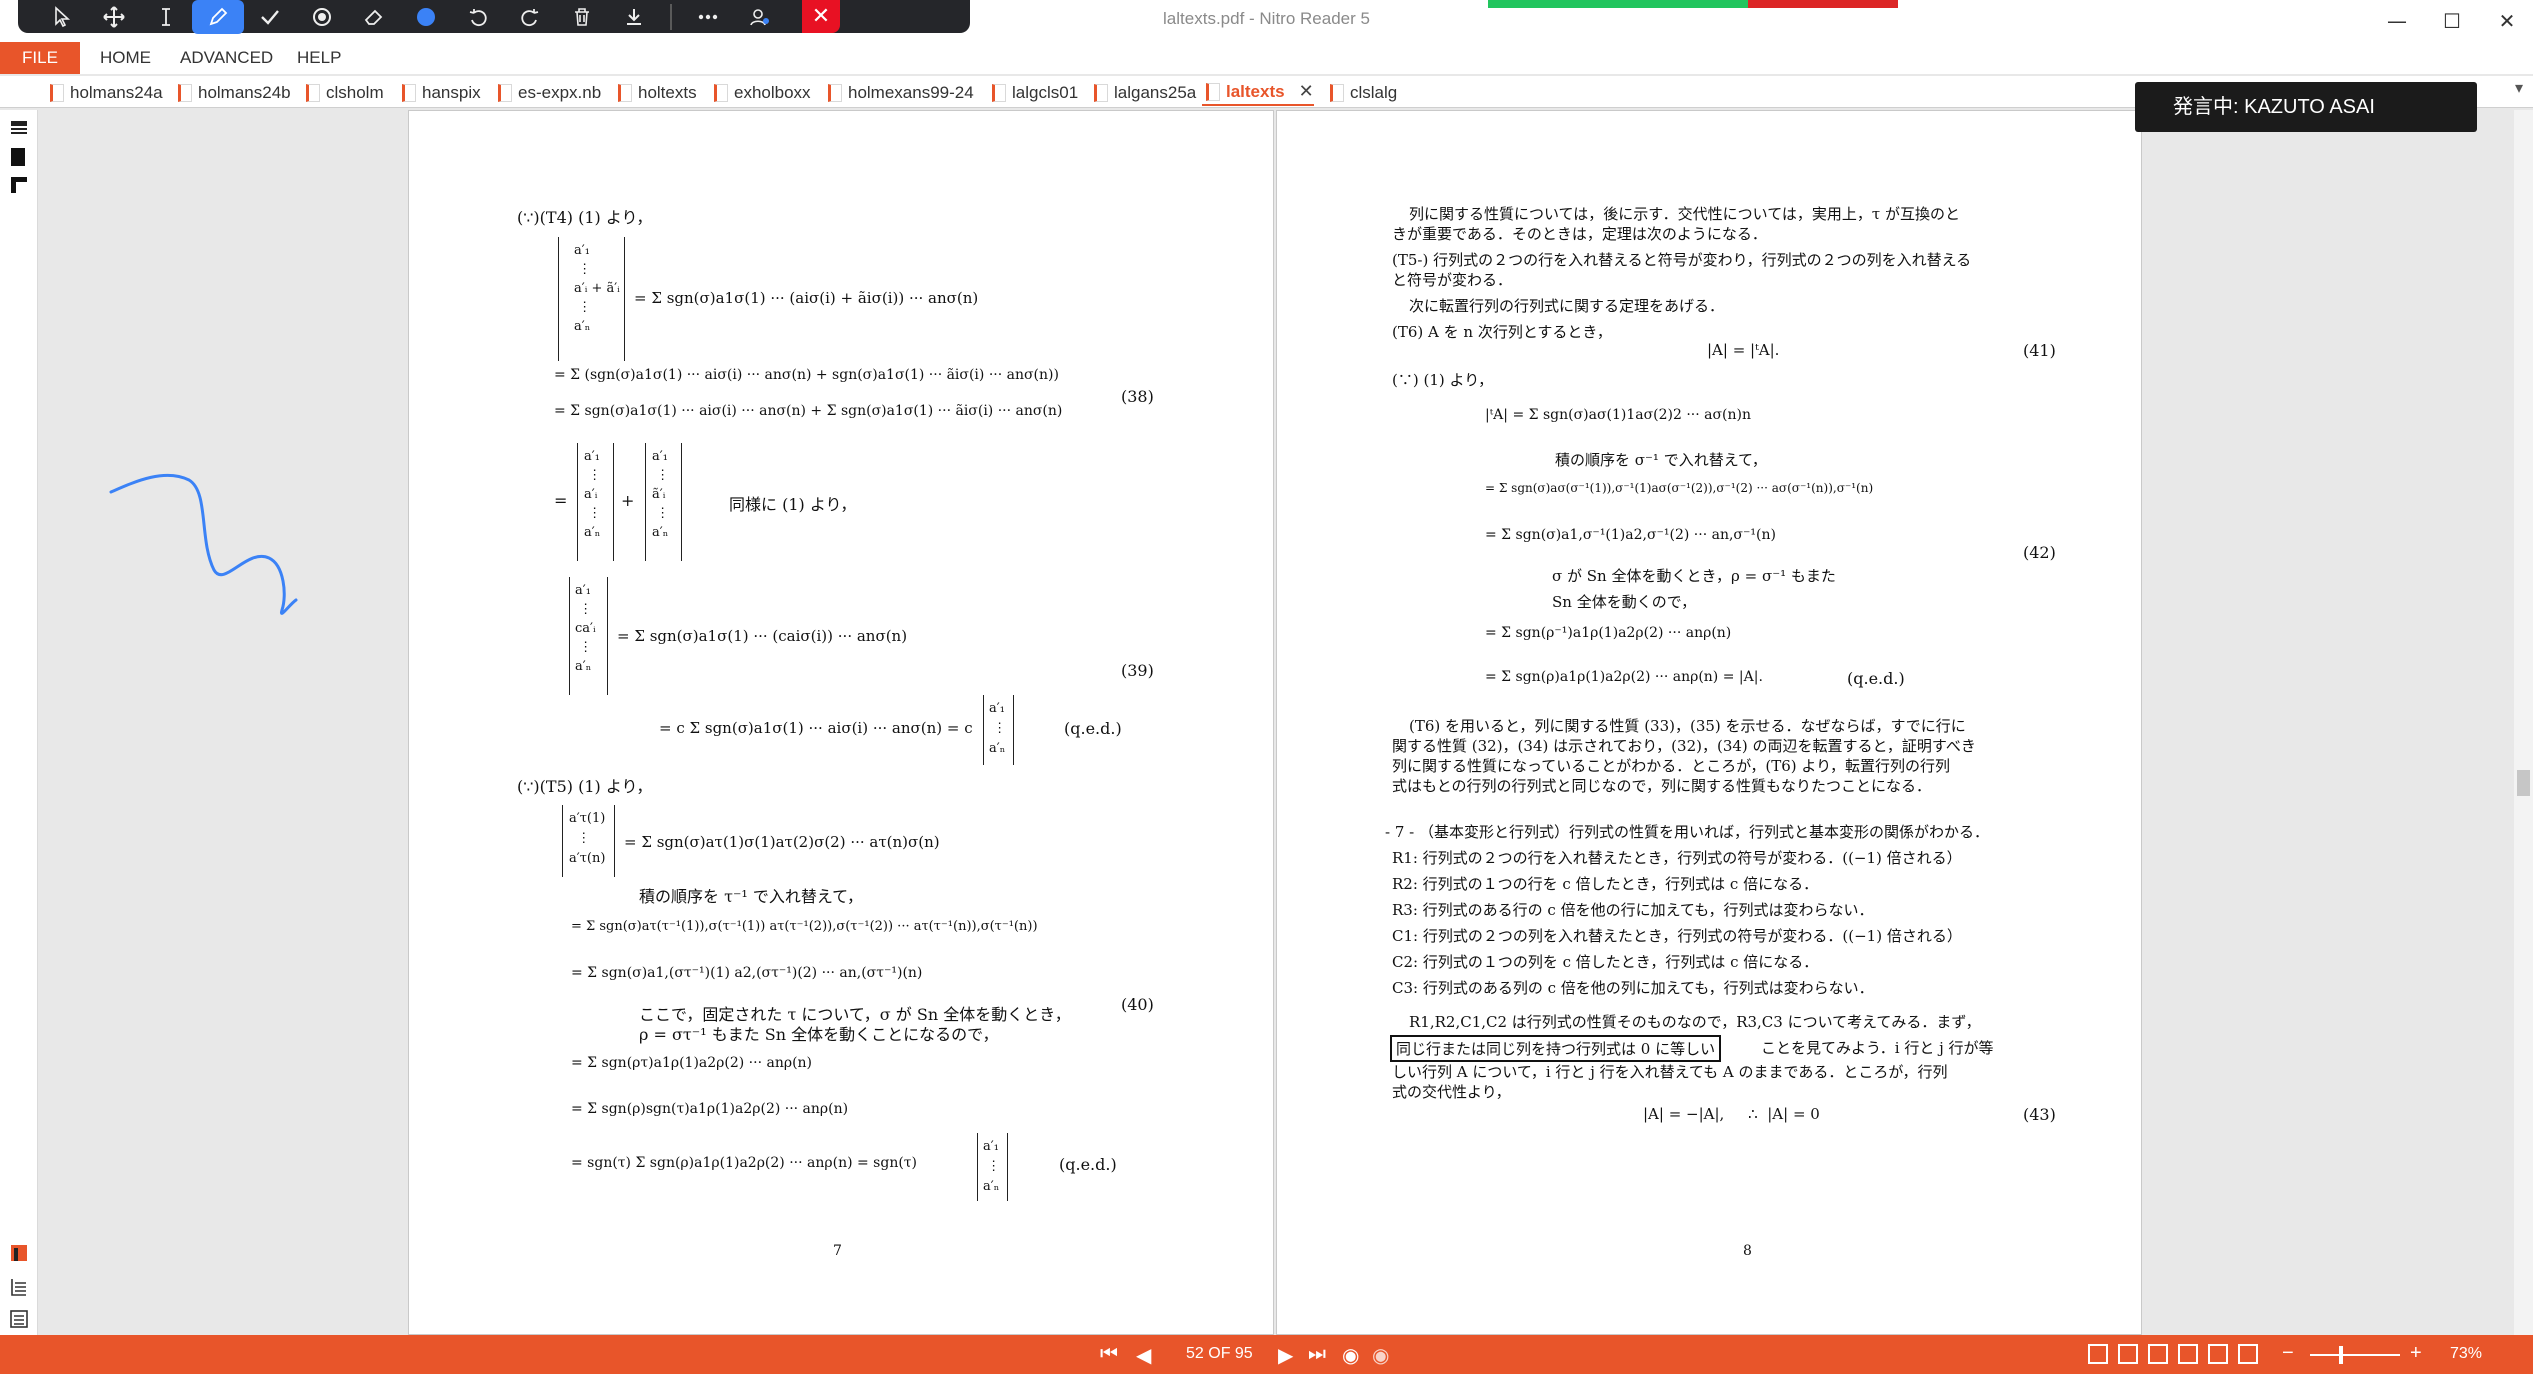 This screenshot has height=1374, width=2533. I want to click on tab-close-icon: ✕, so click(1306, 91).